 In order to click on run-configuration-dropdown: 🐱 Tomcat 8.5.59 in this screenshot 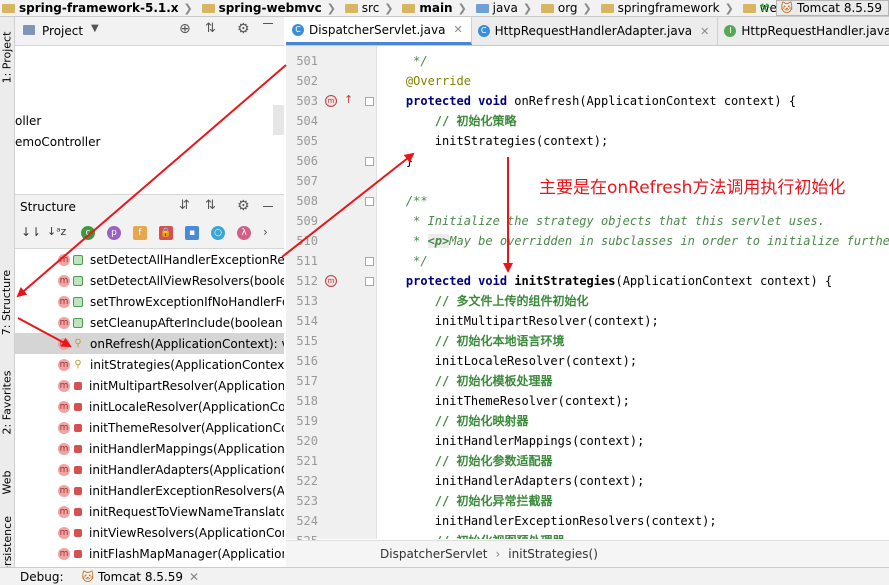, I will do `click(832, 8)`.